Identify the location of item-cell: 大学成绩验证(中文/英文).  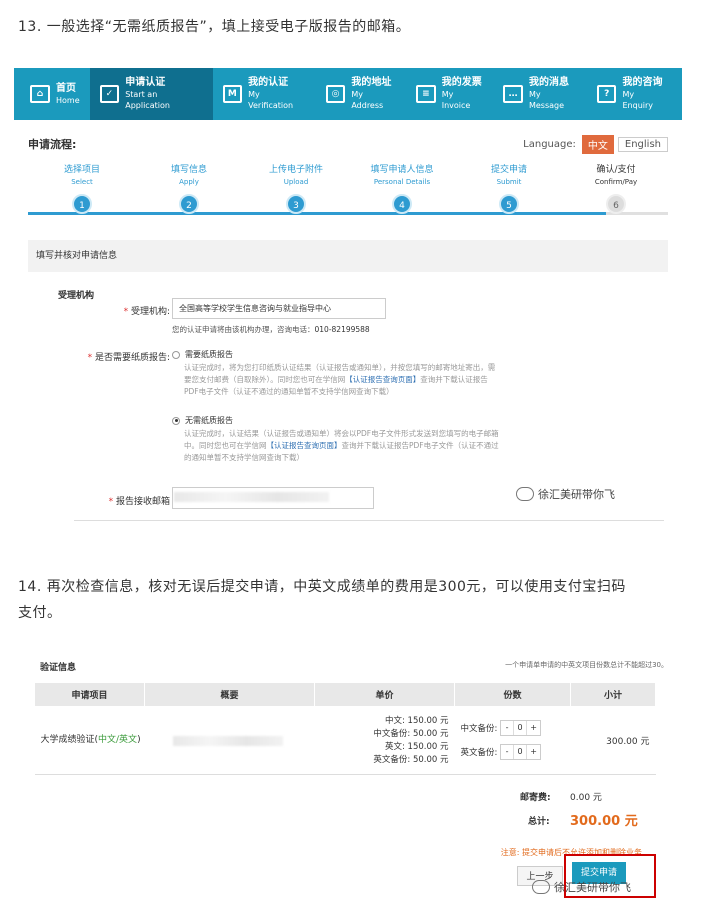
(89, 740).